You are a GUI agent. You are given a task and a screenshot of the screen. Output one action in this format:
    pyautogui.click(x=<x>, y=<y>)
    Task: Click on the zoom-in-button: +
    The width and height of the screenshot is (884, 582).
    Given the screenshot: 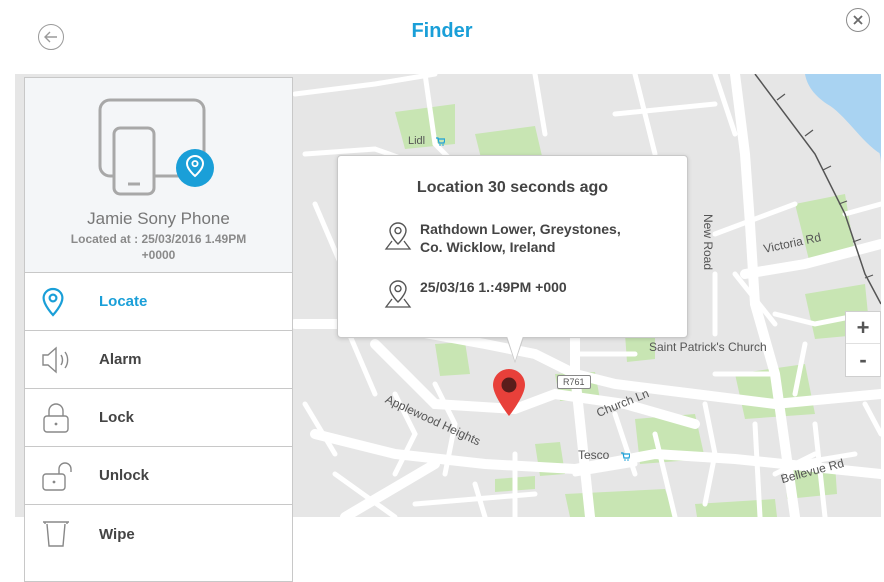 What is the action you would take?
    pyautogui.click(x=863, y=328)
    